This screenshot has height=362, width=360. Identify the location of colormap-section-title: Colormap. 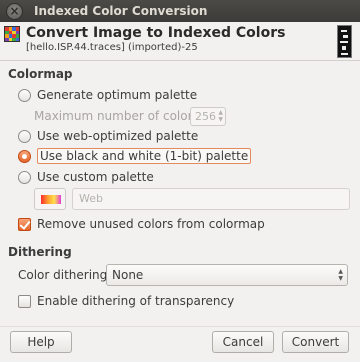
(40, 74).